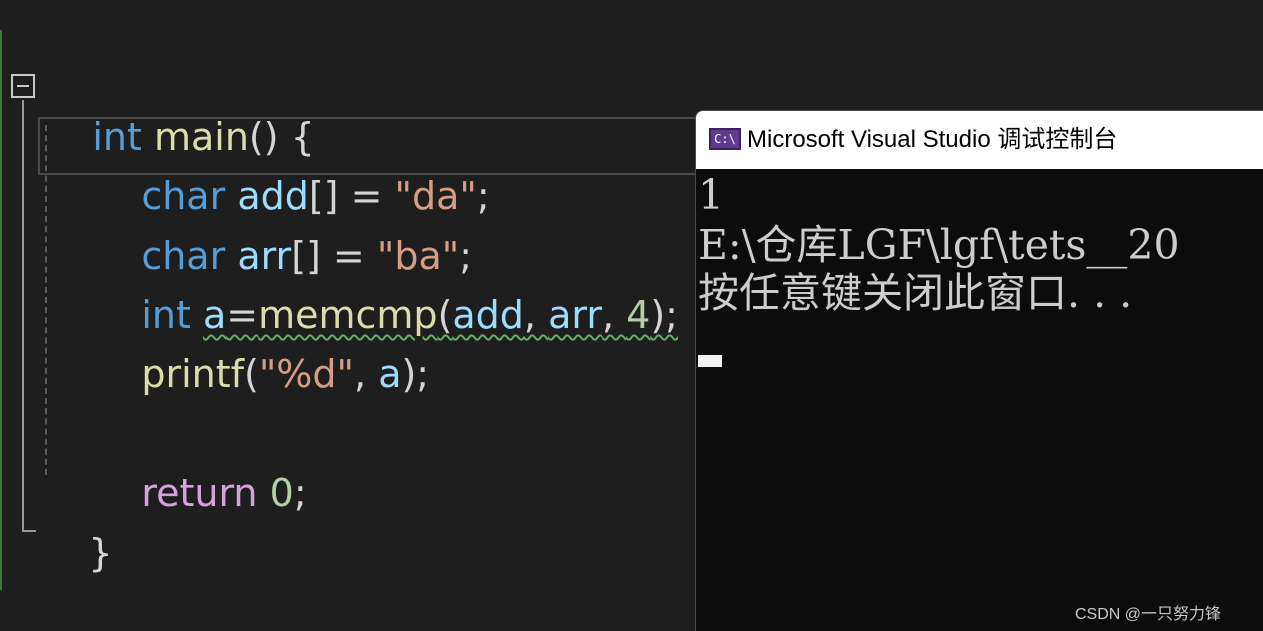 Image resolution: width=1263 pixels, height=631 pixels. Describe the element at coordinates (932, 139) in the screenshot. I see `console-title: Microsoft Visual Studio 调试控制台` at that location.